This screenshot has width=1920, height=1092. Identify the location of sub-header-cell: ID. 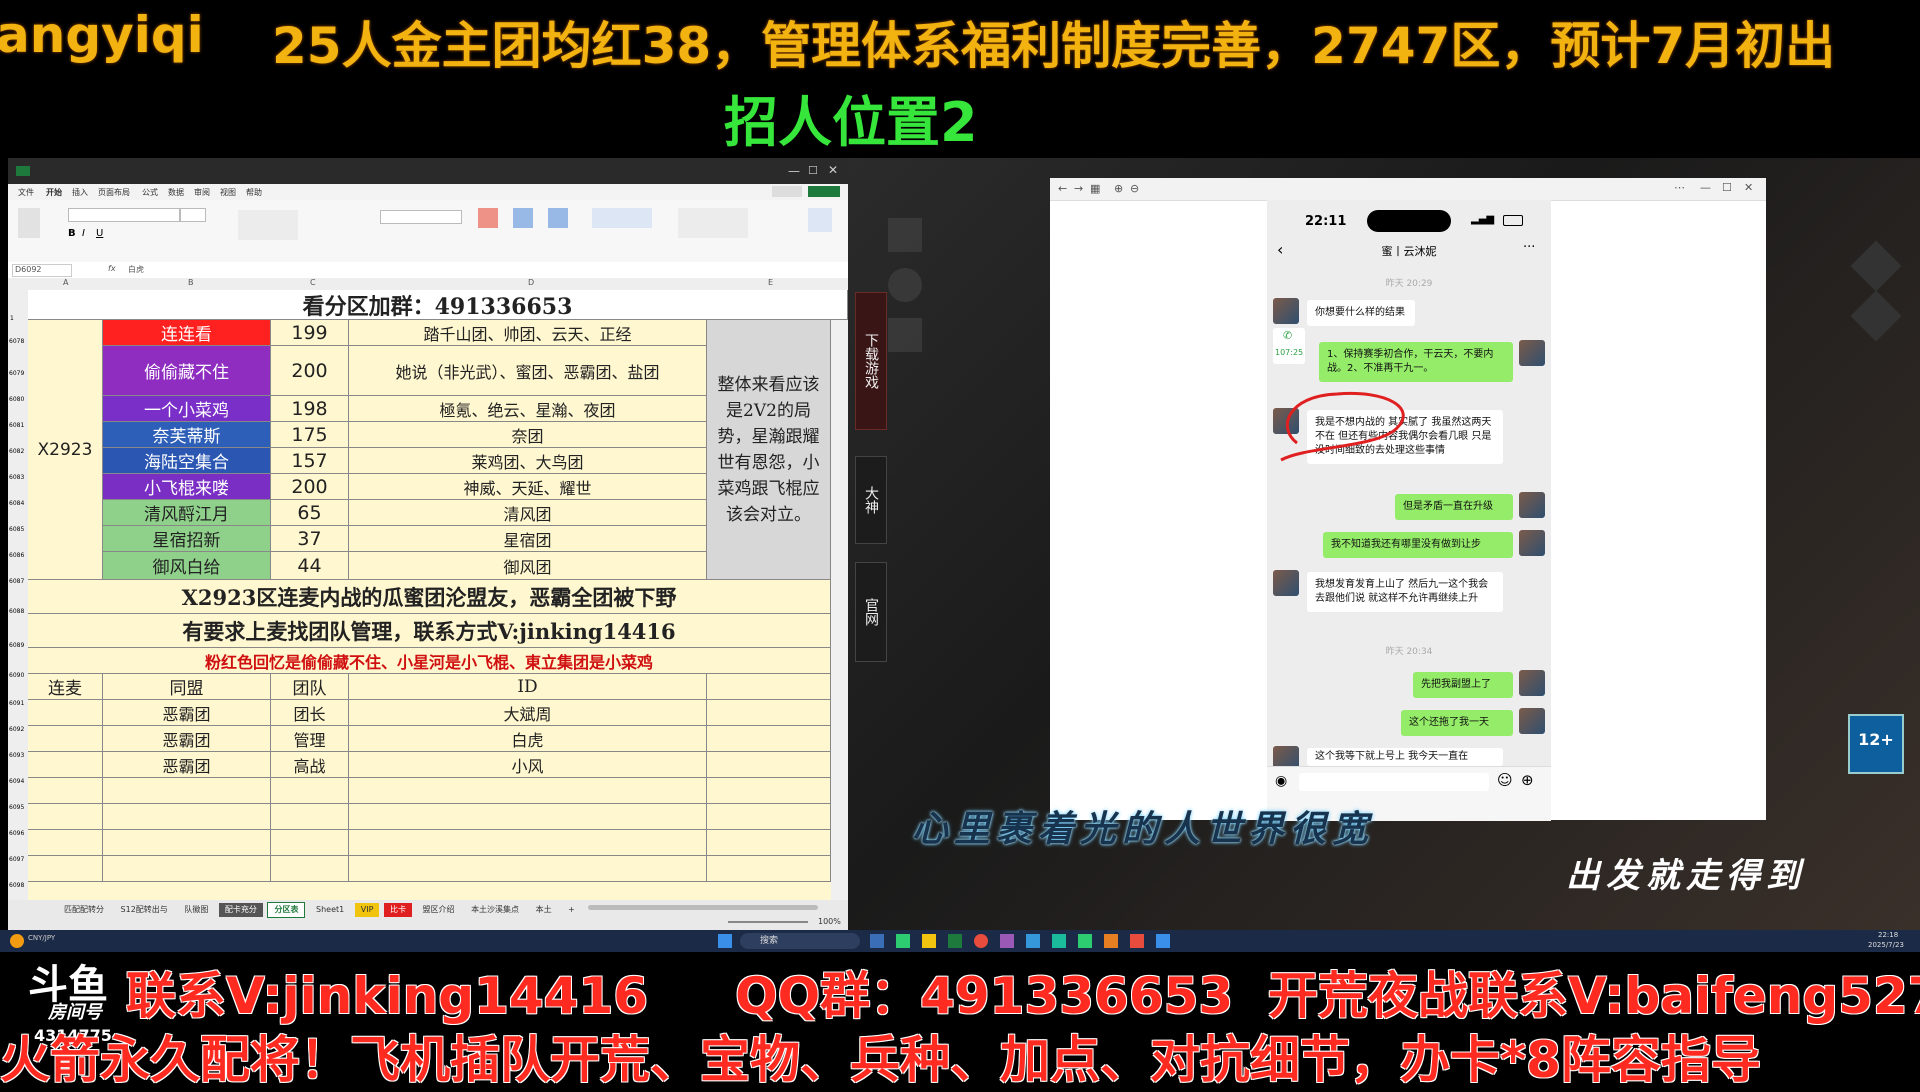
(528, 687).